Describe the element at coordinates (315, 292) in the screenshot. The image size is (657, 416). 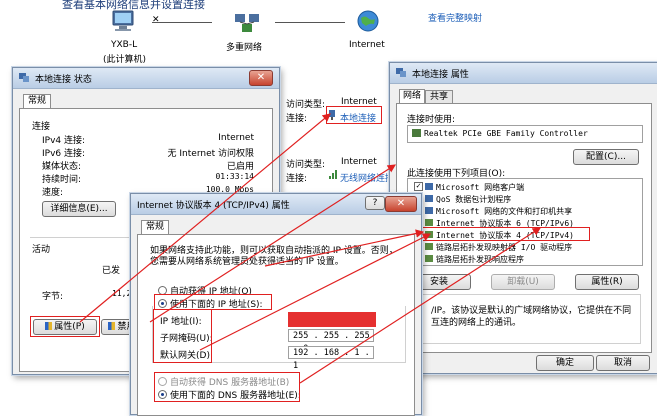
I see `arrow-to-gateway` at that location.